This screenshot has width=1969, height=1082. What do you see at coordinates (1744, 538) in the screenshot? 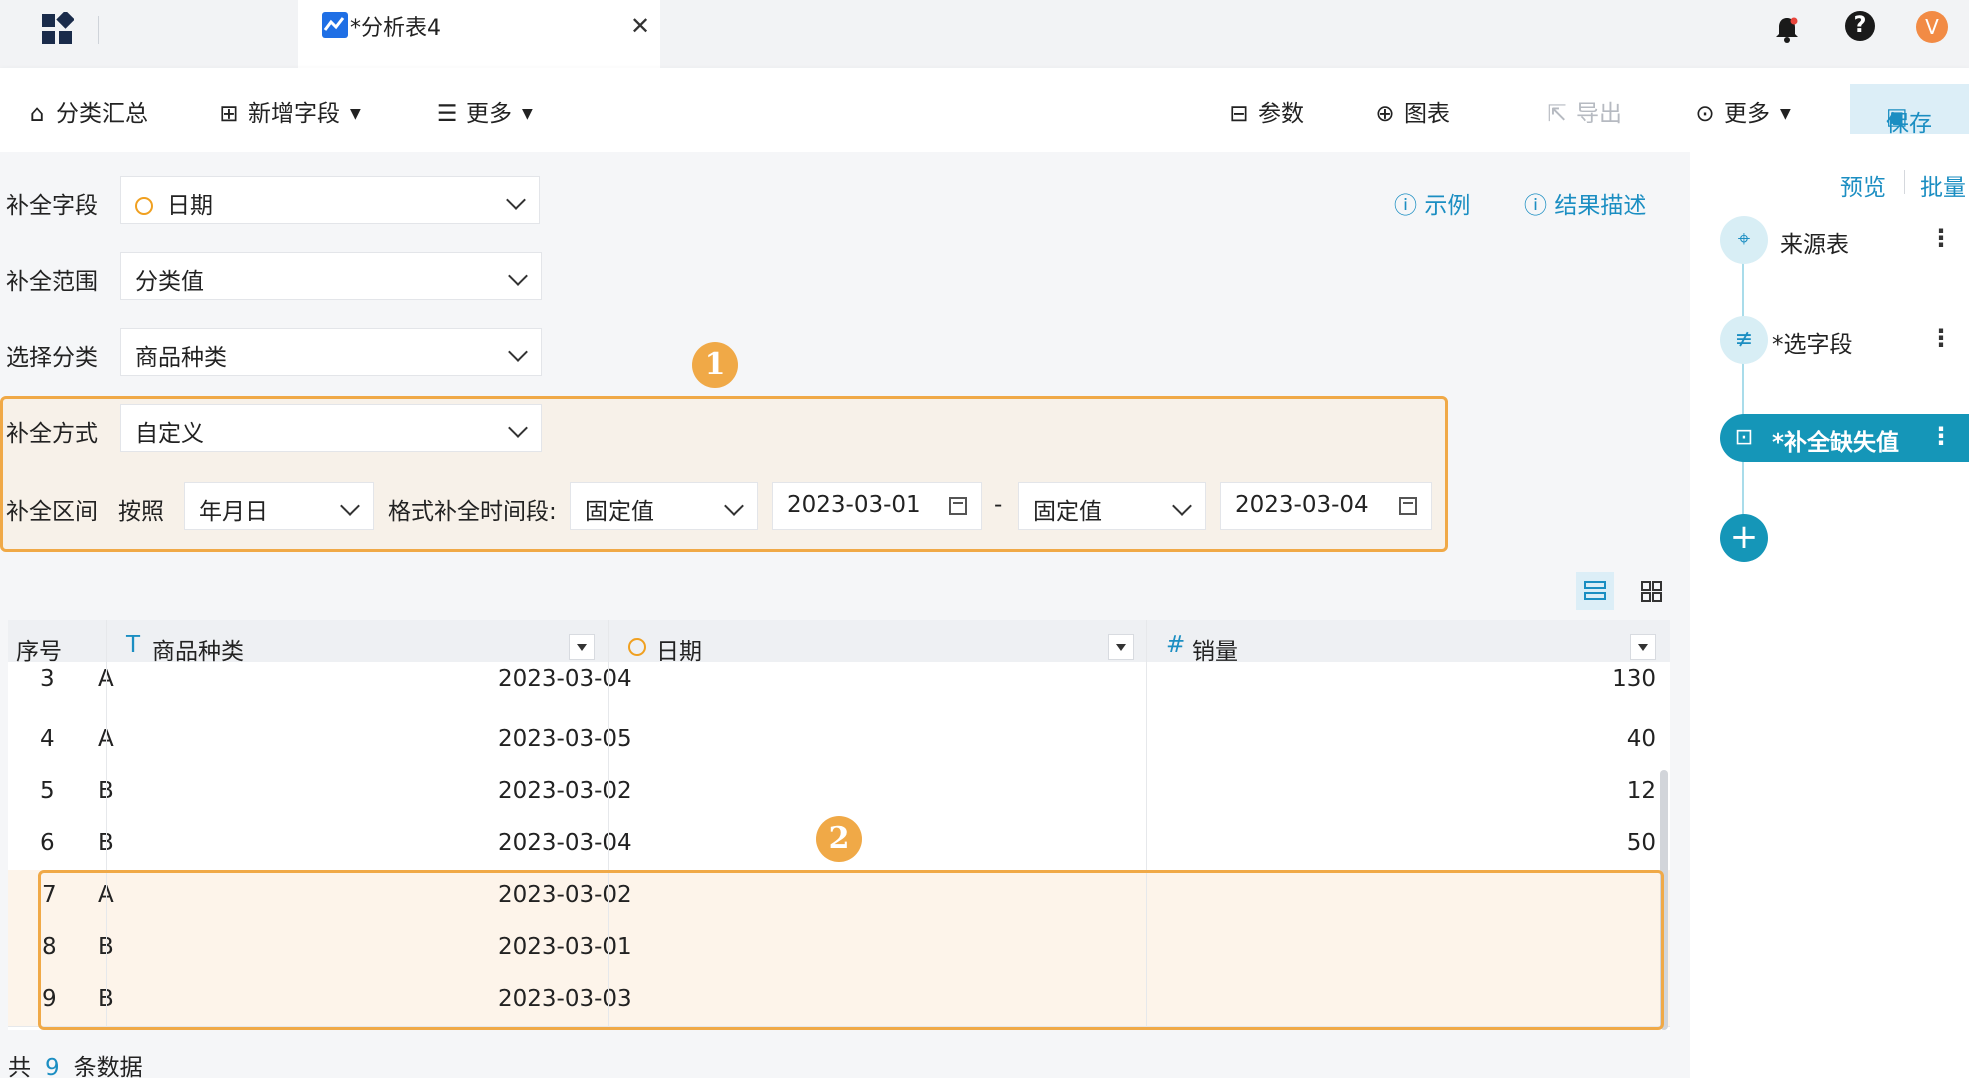
I see `add-step-button: +` at bounding box center [1744, 538].